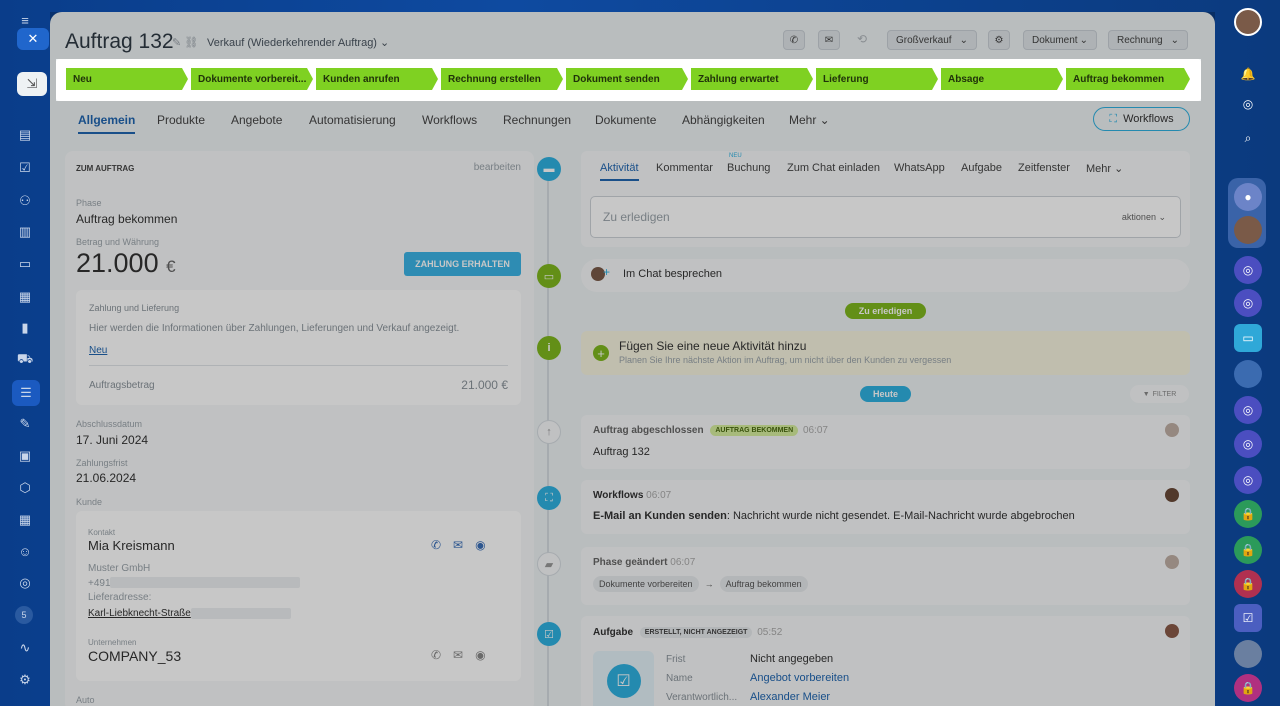 This screenshot has width=1280, height=706. Describe the element at coordinates (25, 456) in the screenshot. I see `inbox-icon: ▣` at that location.